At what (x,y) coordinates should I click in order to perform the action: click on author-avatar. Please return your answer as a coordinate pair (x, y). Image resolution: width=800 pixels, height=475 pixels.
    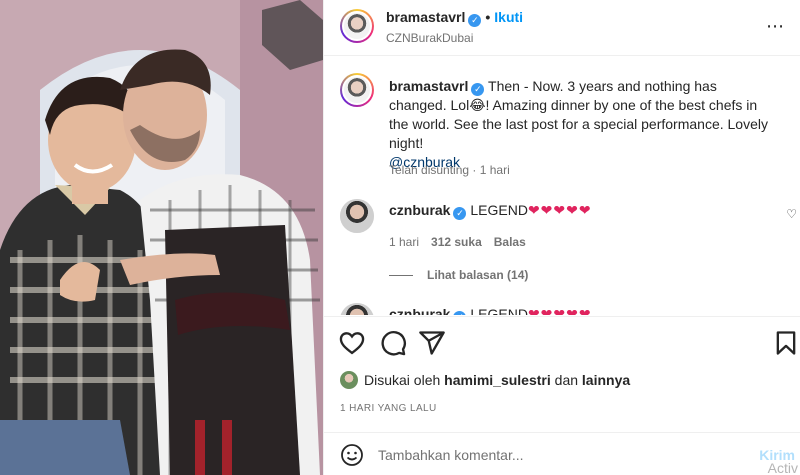
    Looking at the image, I should click on (357, 26).